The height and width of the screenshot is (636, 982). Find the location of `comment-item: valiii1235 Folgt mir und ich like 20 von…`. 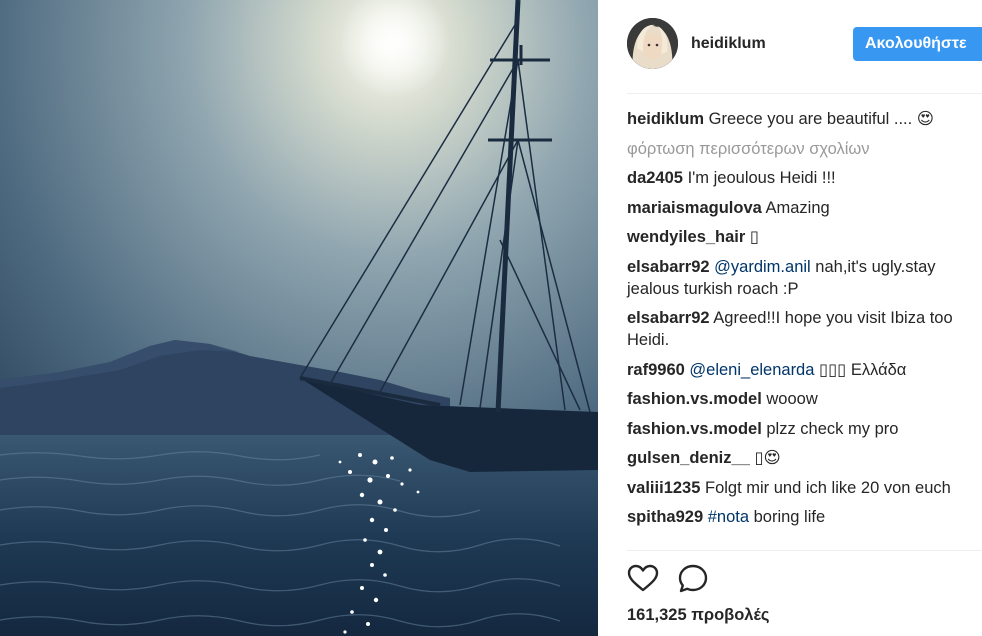

comment-item: valiii1235 Folgt mir und ich like 20 von… is located at coordinates (797, 488).